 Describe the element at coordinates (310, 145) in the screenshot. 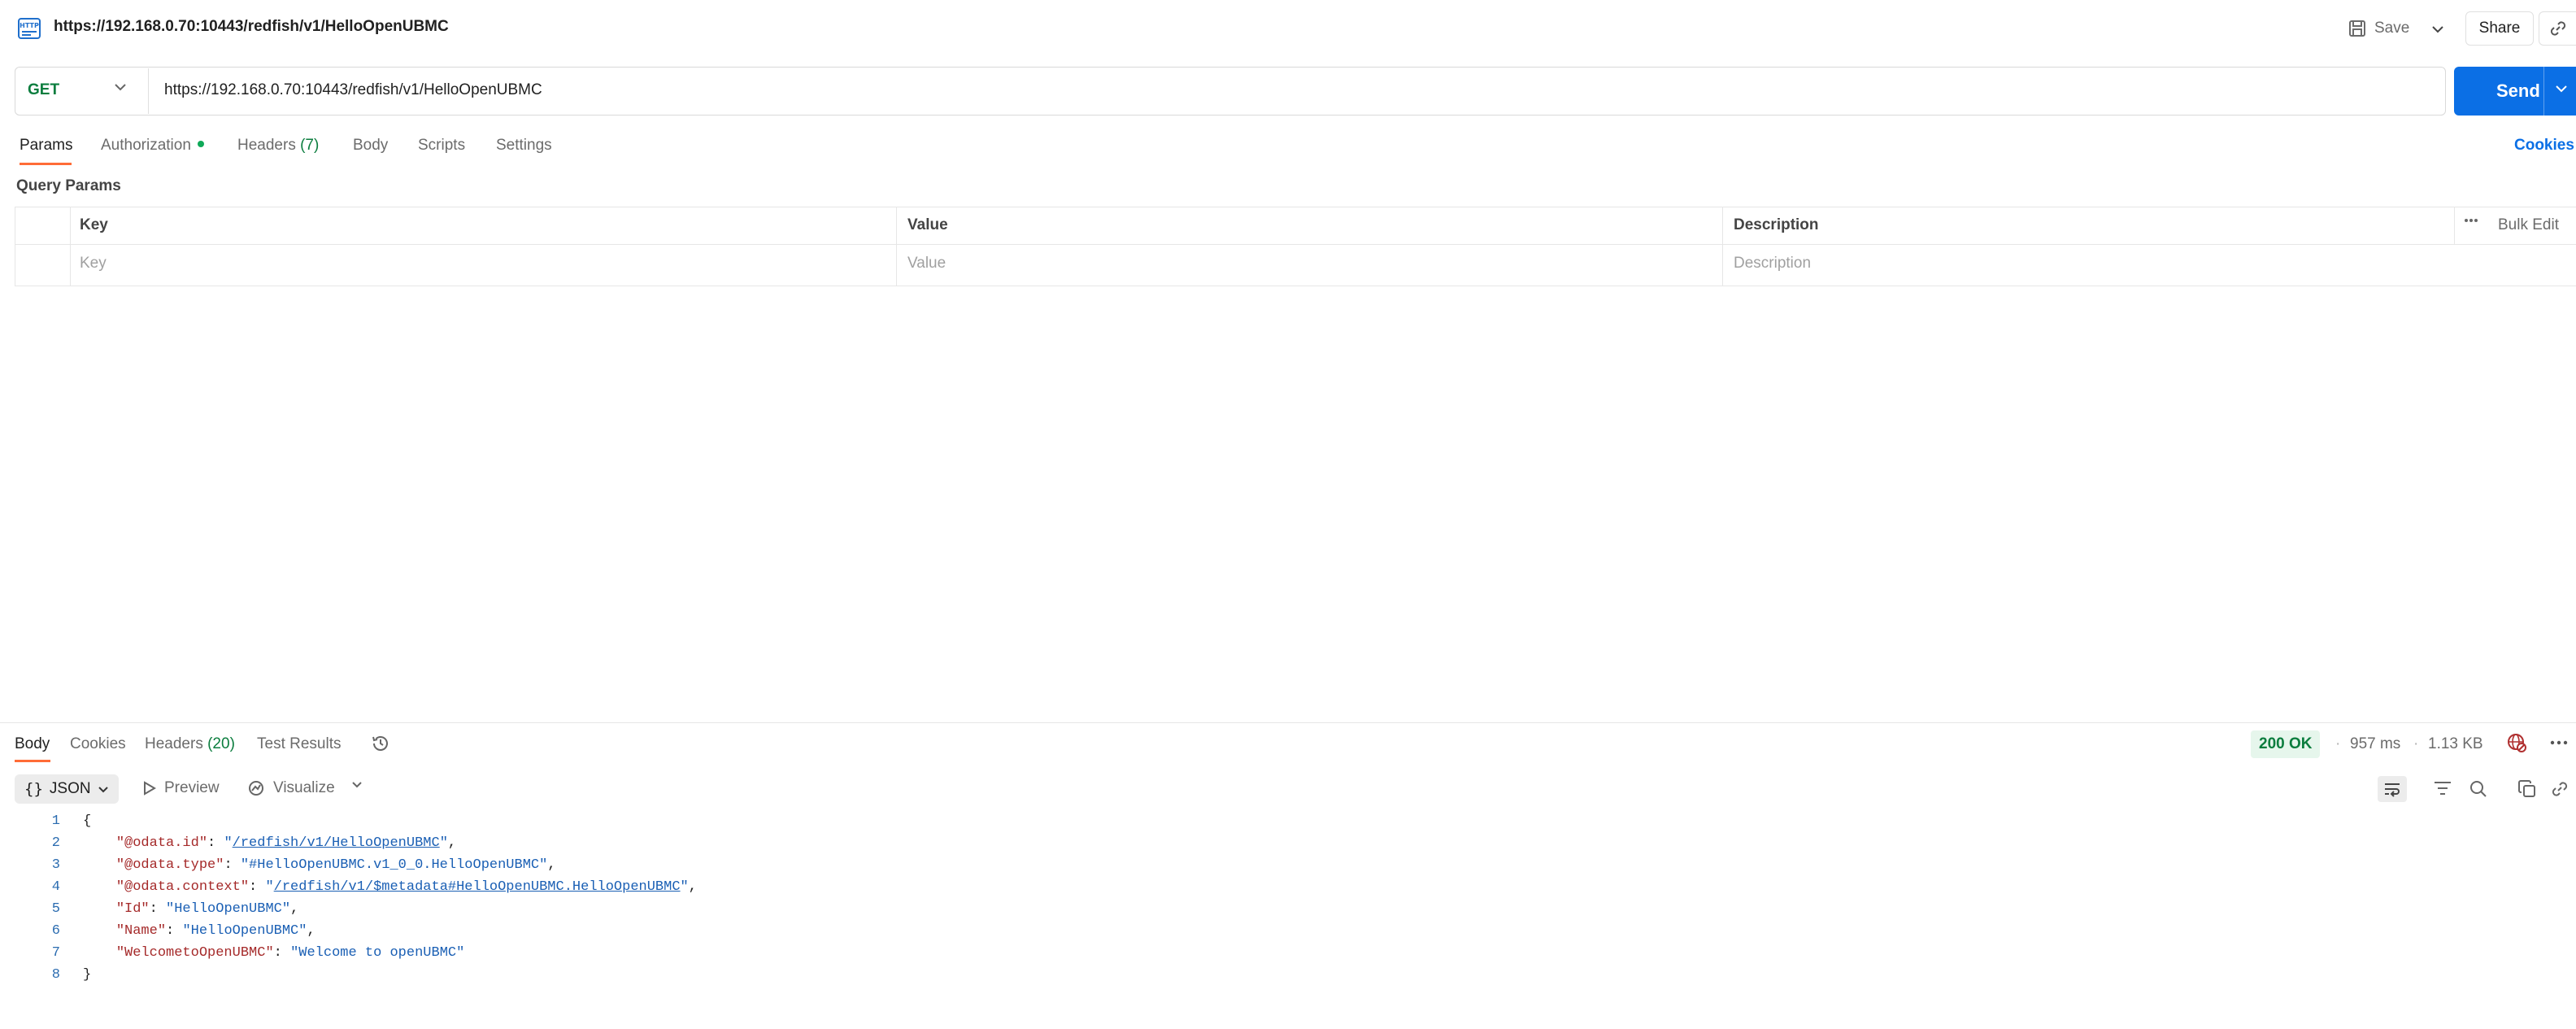

I see `tab-headers-count: (7)` at that location.